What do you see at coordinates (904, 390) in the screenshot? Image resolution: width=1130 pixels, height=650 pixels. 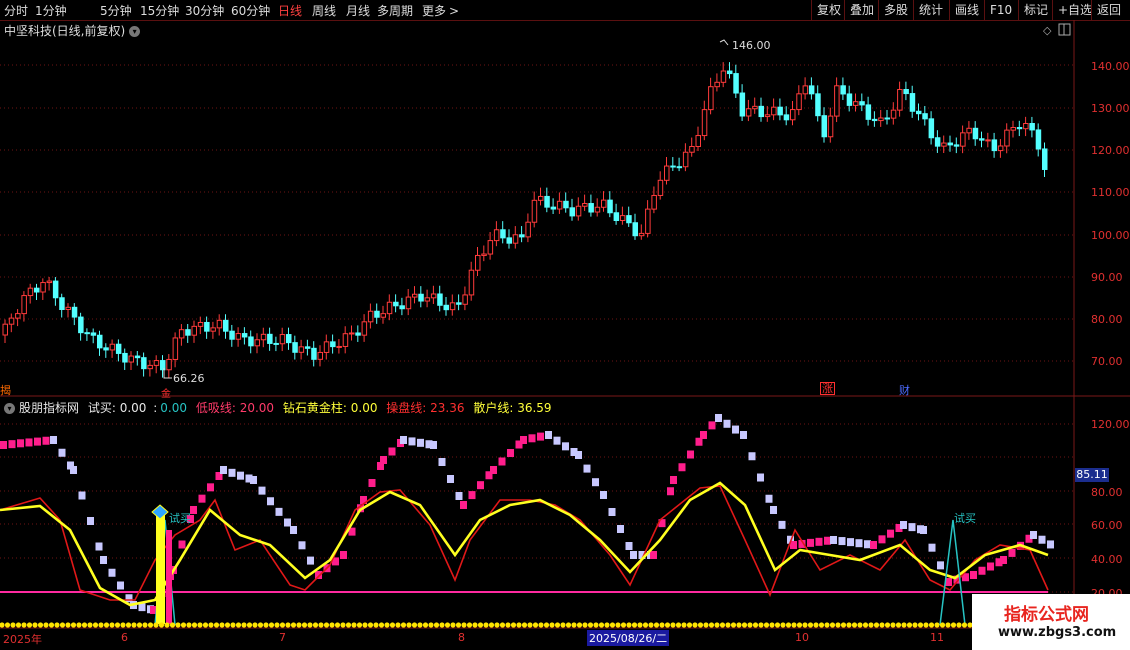 I see `event-marker-finance: 财` at bounding box center [904, 390].